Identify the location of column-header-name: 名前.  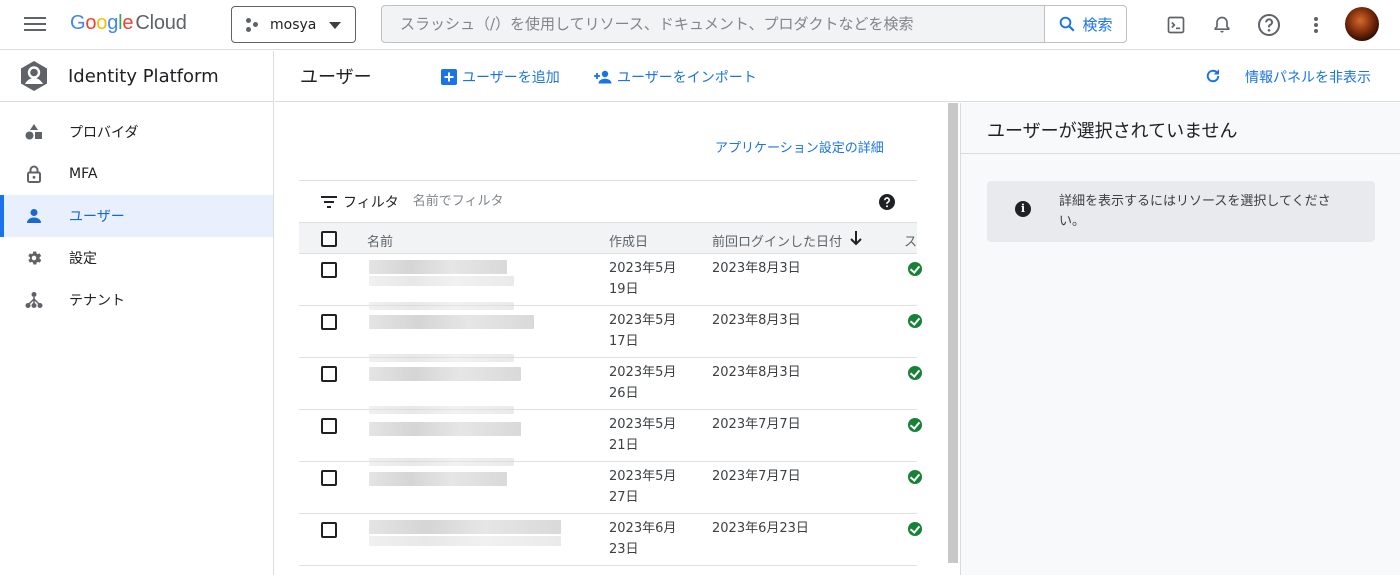
(380, 240).